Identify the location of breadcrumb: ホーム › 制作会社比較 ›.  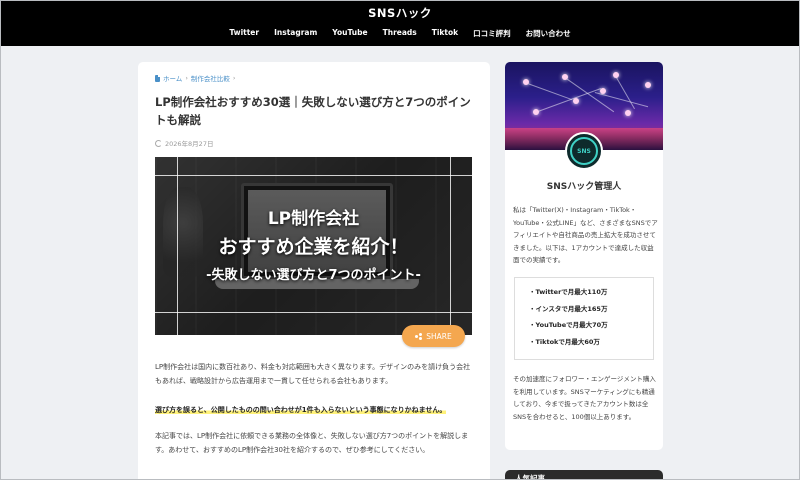
(195, 78).